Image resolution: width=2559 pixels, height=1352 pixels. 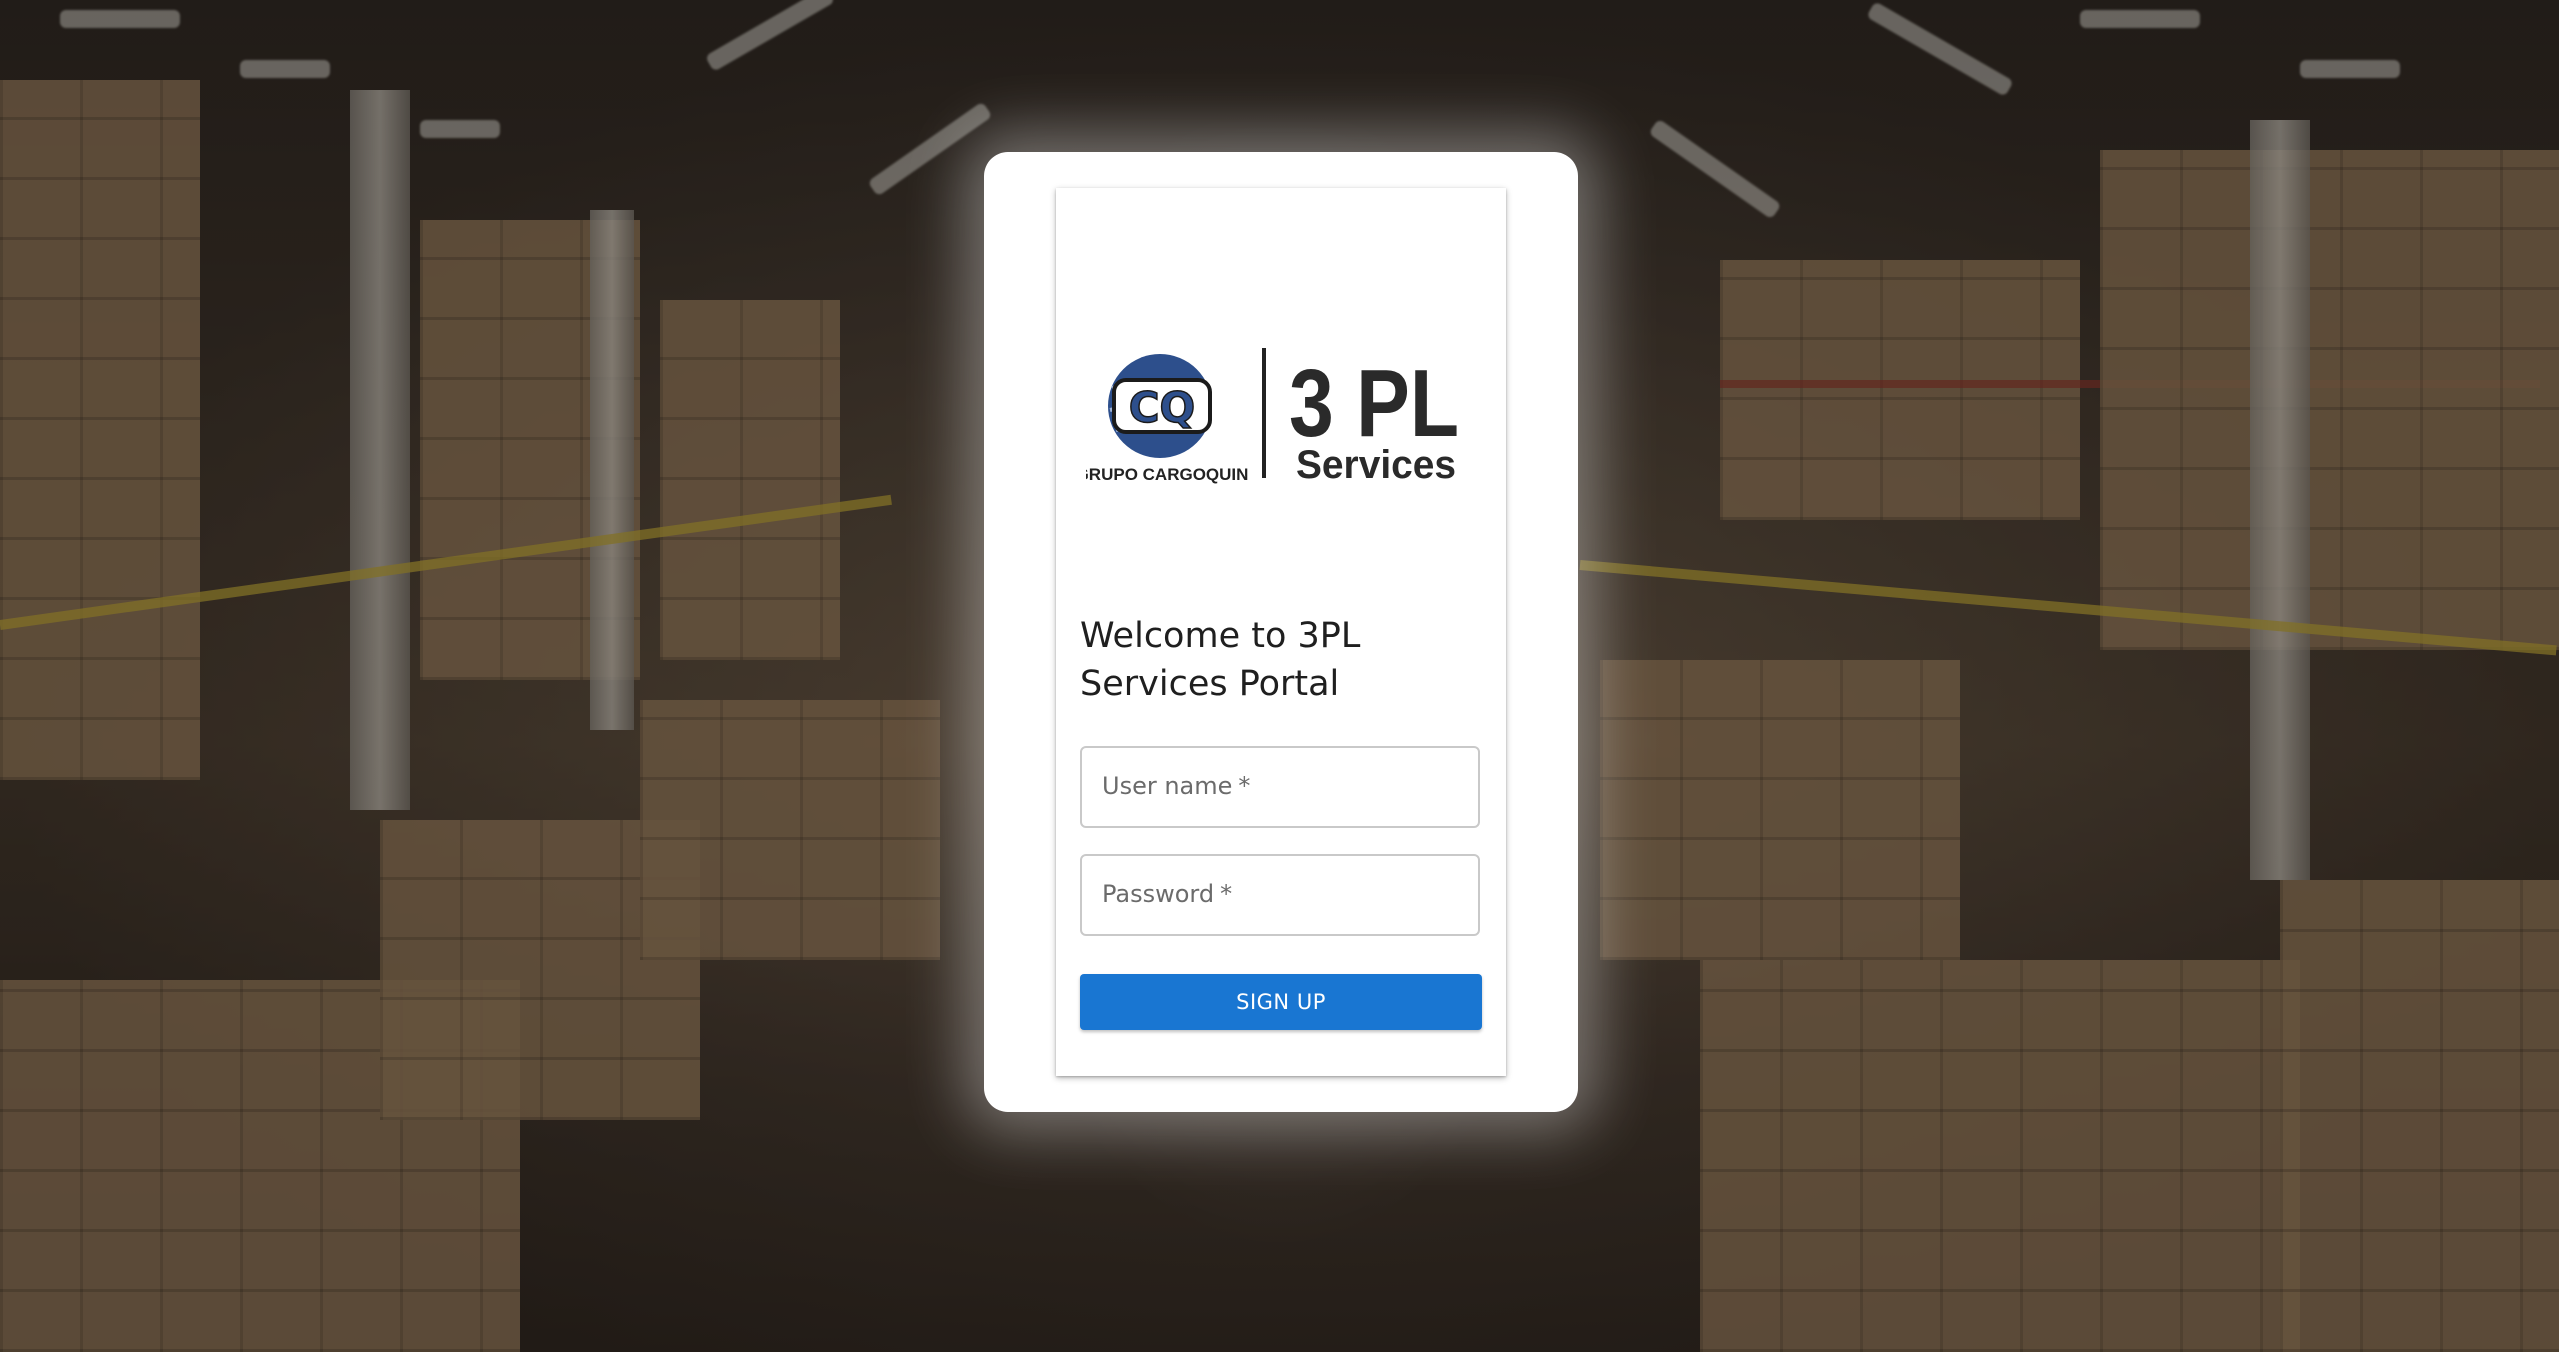 I want to click on company-logo: CQ GRUPO CARGOQUIN 3 PL Services, so click(x=1272, y=417).